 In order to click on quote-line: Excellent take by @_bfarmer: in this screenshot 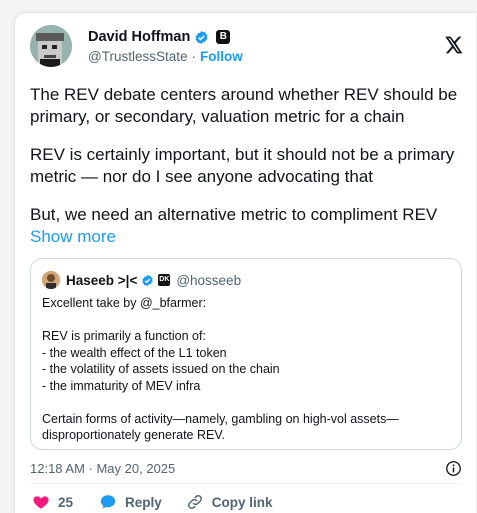, I will do `click(124, 303)`.